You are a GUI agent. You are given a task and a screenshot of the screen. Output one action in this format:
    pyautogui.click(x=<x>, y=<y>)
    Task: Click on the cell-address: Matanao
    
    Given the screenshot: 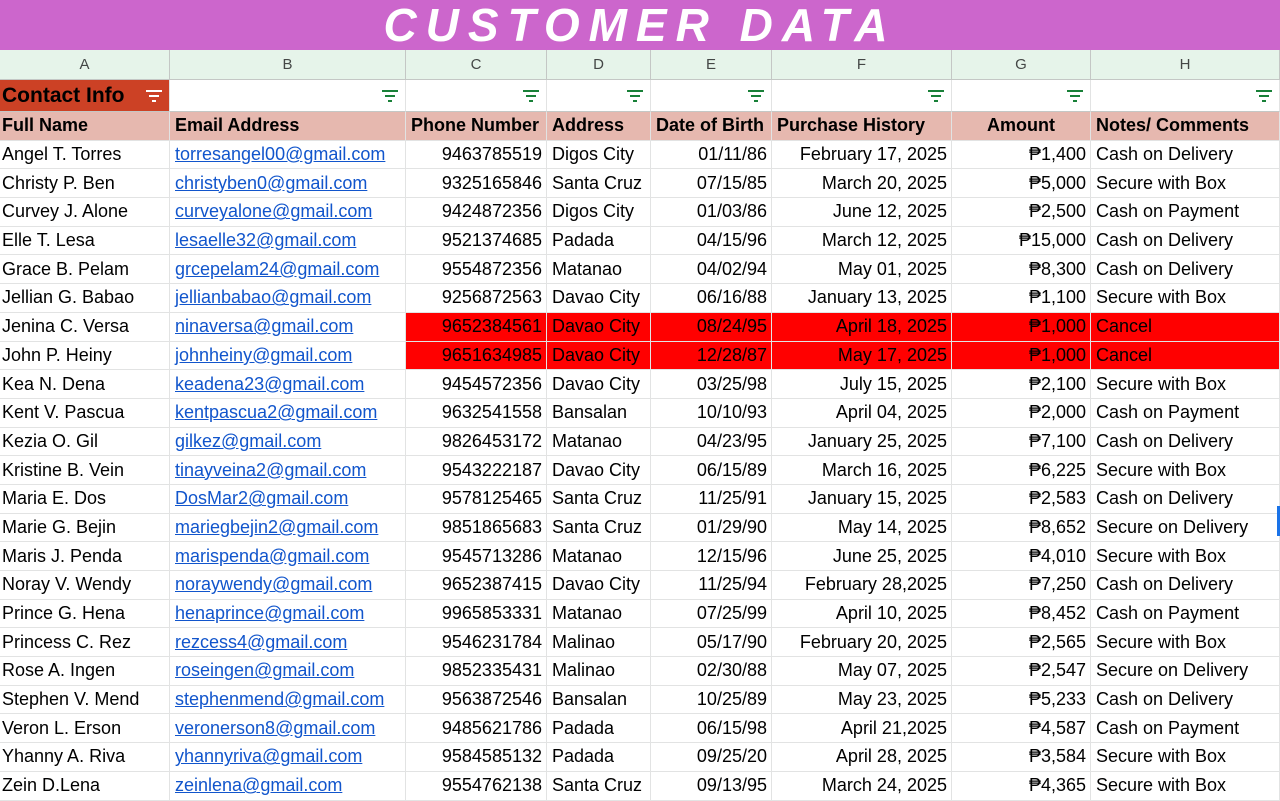 What is the action you would take?
    pyautogui.click(x=599, y=556)
    